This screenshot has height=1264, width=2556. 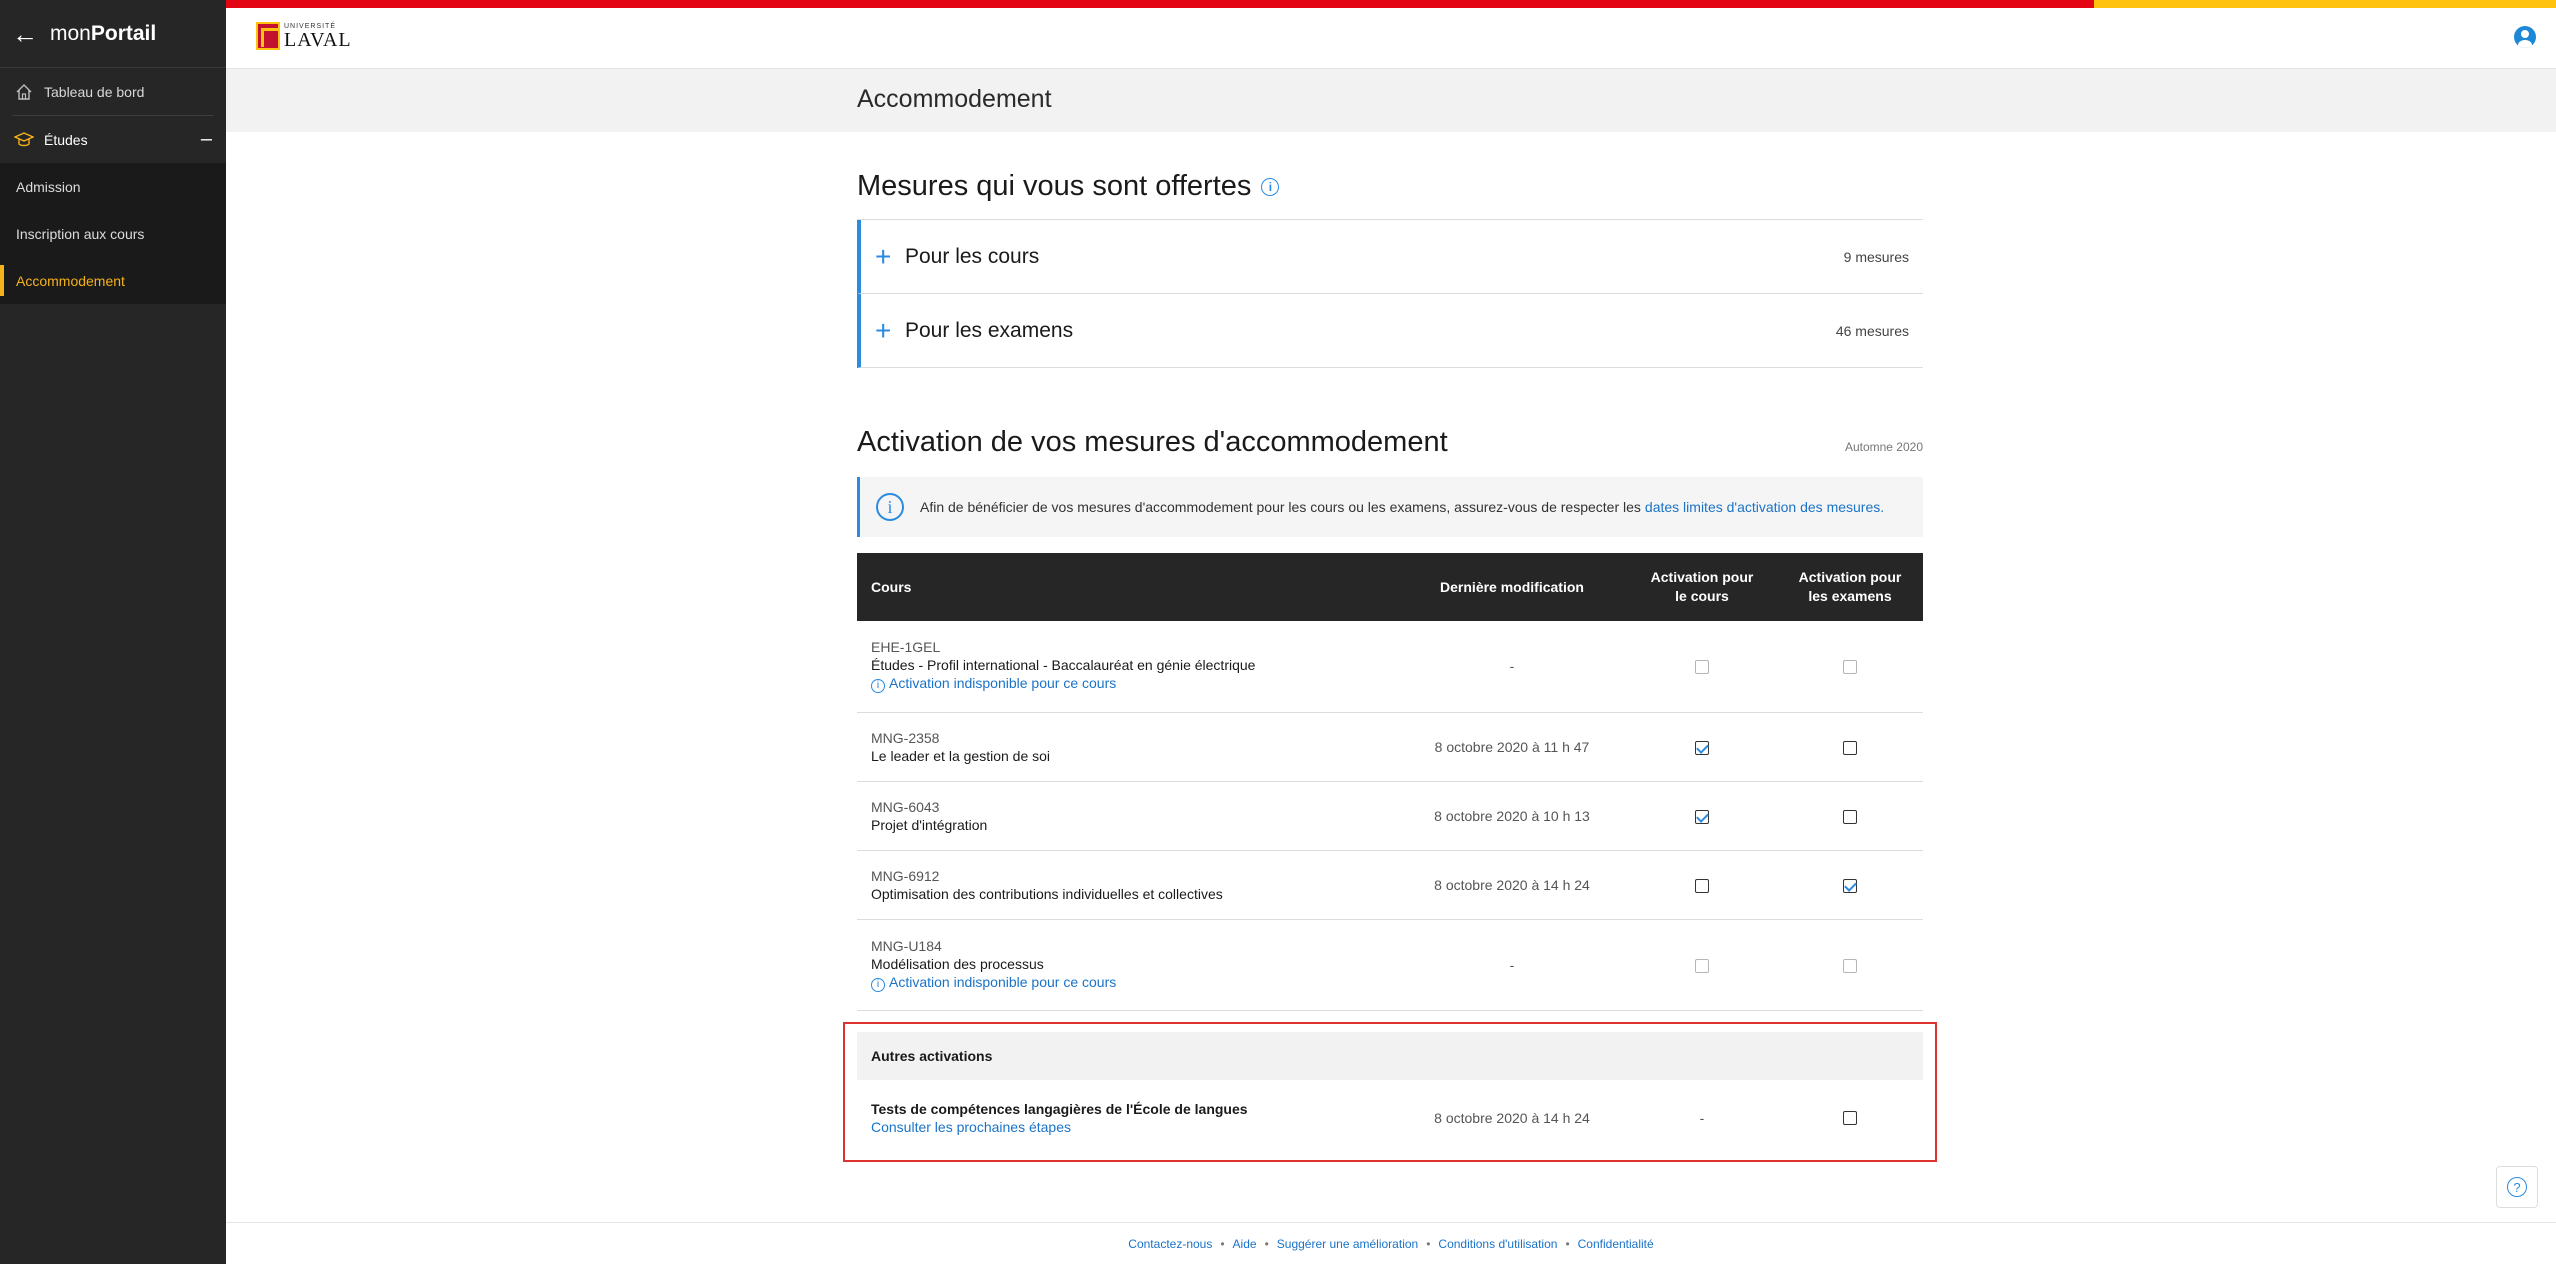 I want to click on col-modified: Dernière modification, so click(x=1512, y=586).